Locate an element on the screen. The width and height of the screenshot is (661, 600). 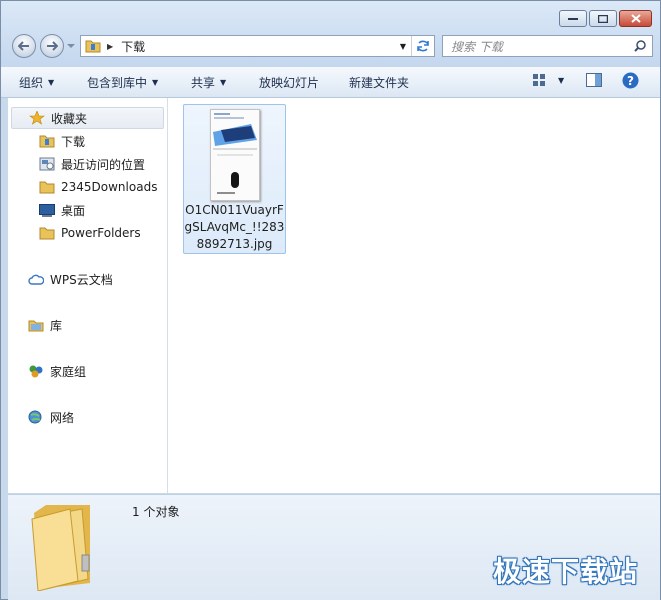
forward-arrow-icon is located at coordinates (52, 46).